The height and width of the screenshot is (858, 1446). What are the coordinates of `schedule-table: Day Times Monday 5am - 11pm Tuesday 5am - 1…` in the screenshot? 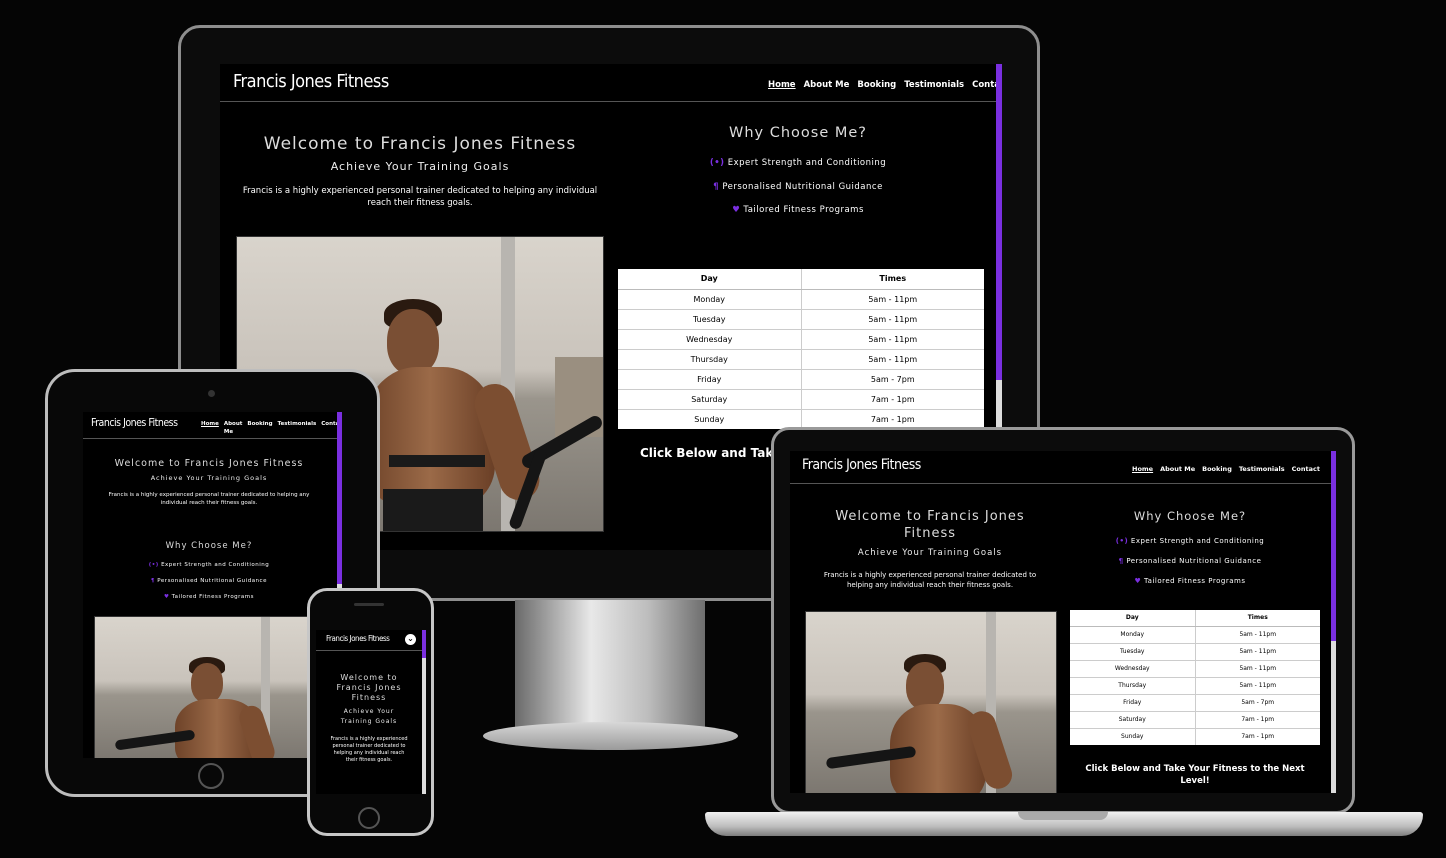 It's located at (801, 349).